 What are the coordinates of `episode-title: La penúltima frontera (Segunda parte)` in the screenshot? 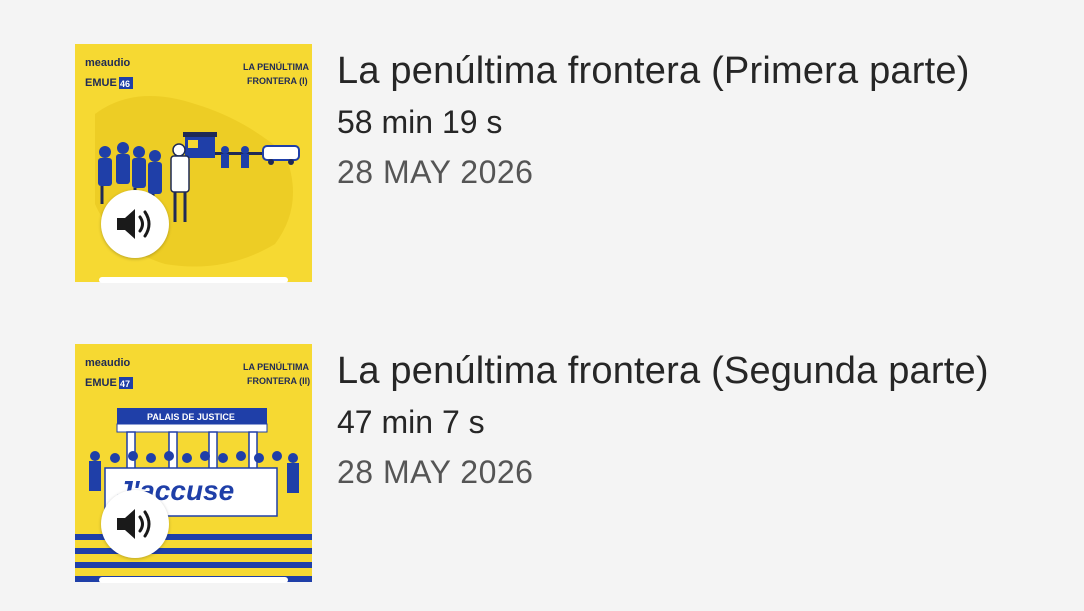 It's located at (663, 371).